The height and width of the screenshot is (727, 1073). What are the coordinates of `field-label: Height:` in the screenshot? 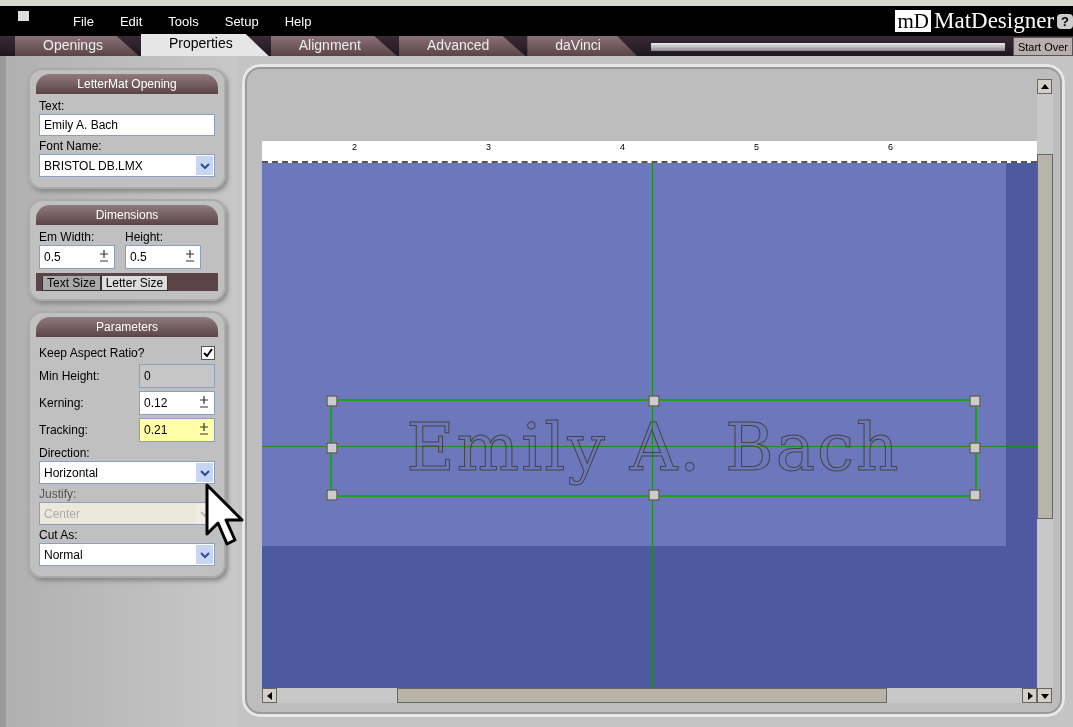 It's located at (145, 237).